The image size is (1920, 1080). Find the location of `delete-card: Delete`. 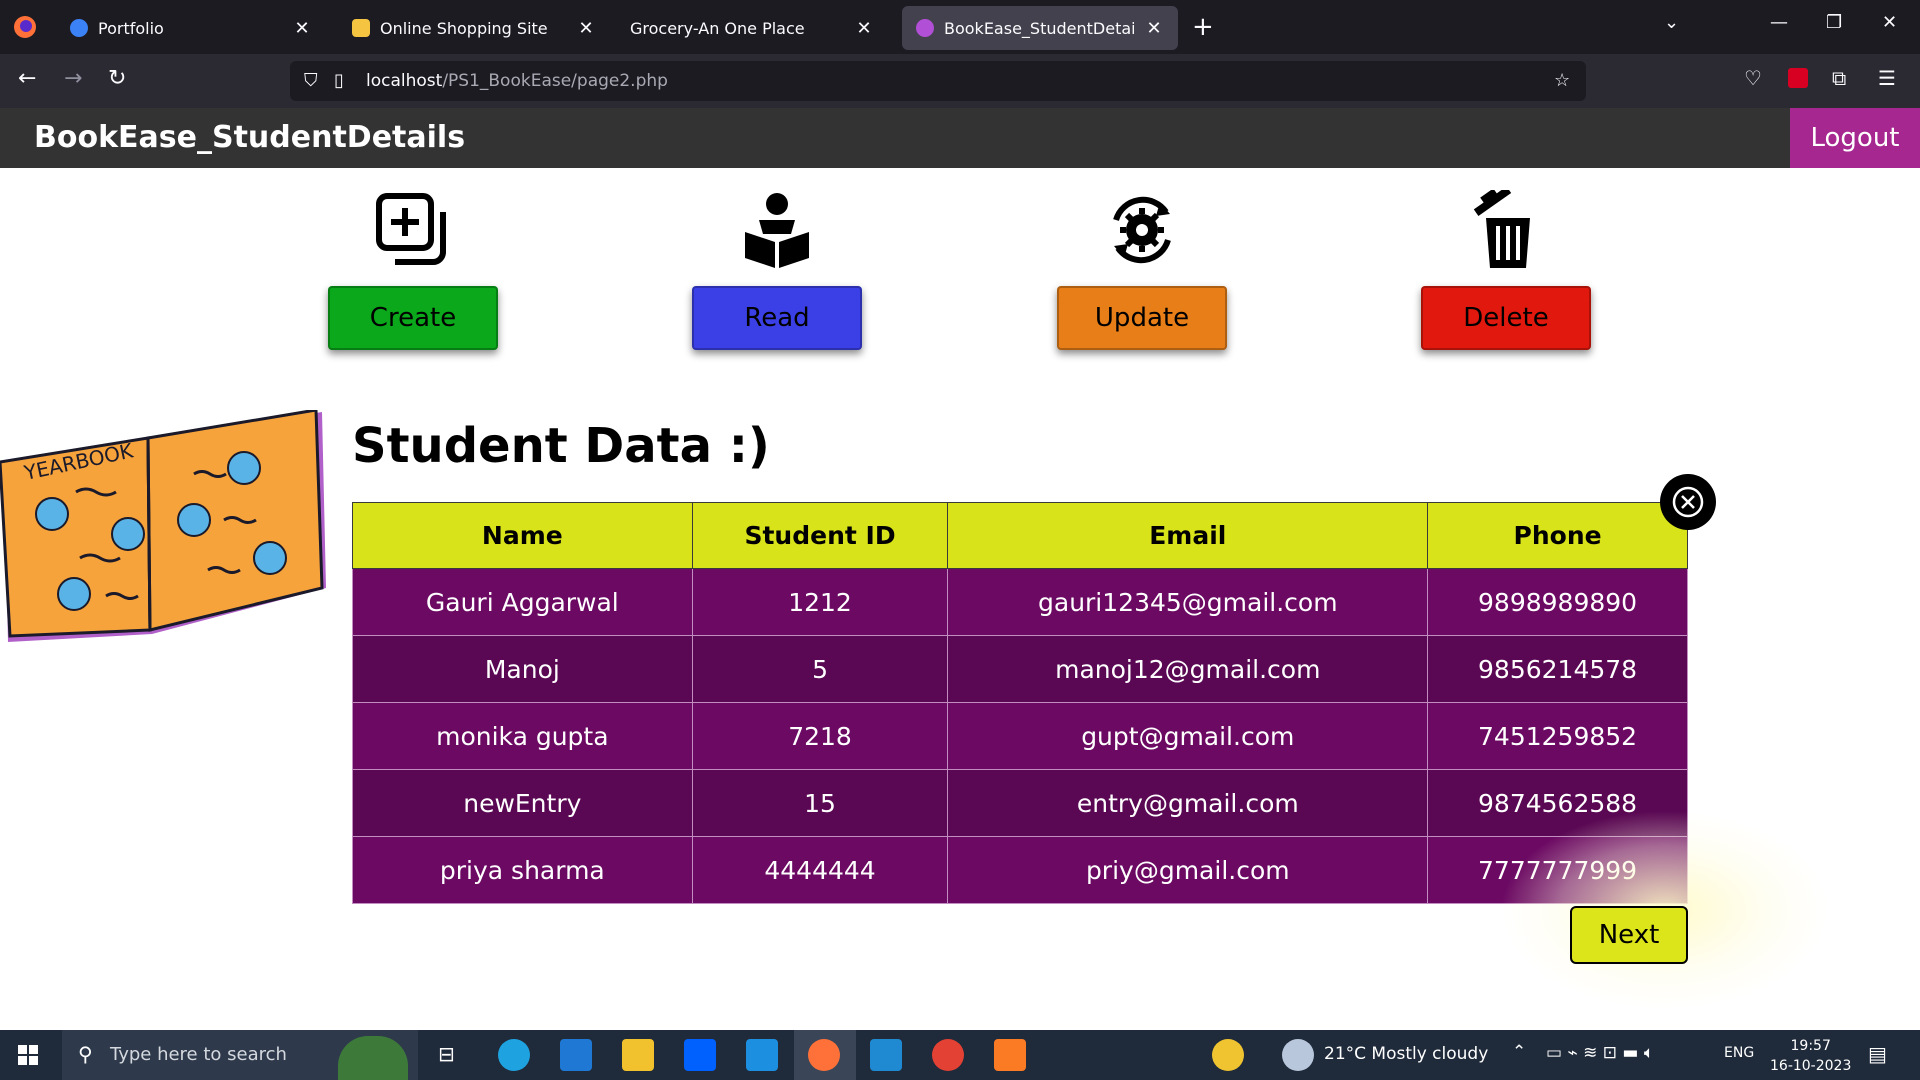

delete-card: Delete is located at coordinates (1506, 270).